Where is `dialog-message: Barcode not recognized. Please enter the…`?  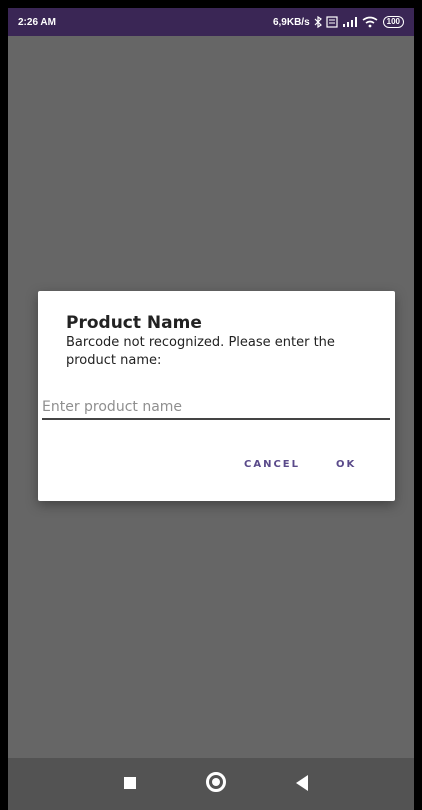
dialog-message: Barcode not recognized. Please enter the… is located at coordinates (200, 351).